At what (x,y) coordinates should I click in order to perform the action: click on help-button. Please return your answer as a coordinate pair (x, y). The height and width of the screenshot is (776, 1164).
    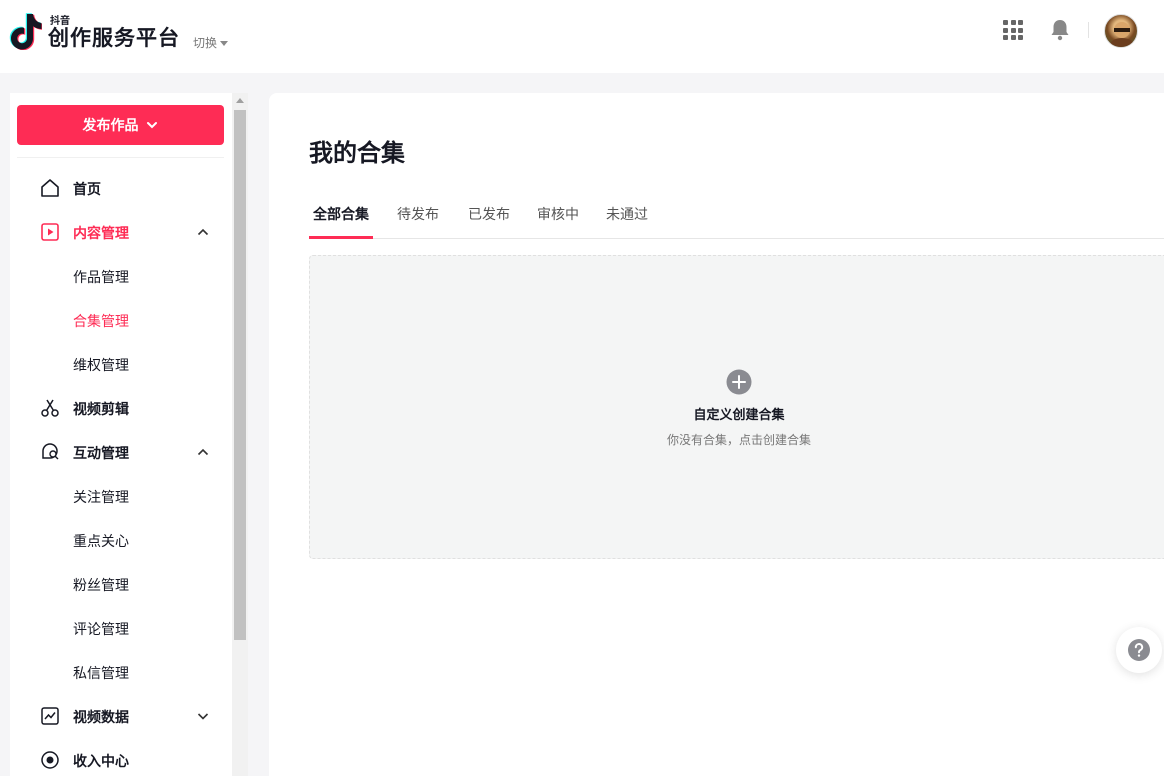
    Looking at the image, I should click on (1139, 650).